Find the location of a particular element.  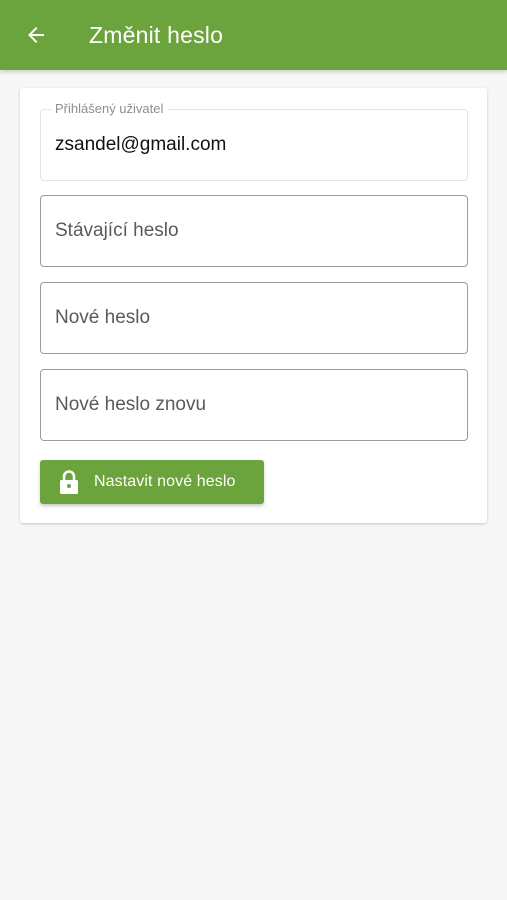

new-password-field is located at coordinates (254, 318).